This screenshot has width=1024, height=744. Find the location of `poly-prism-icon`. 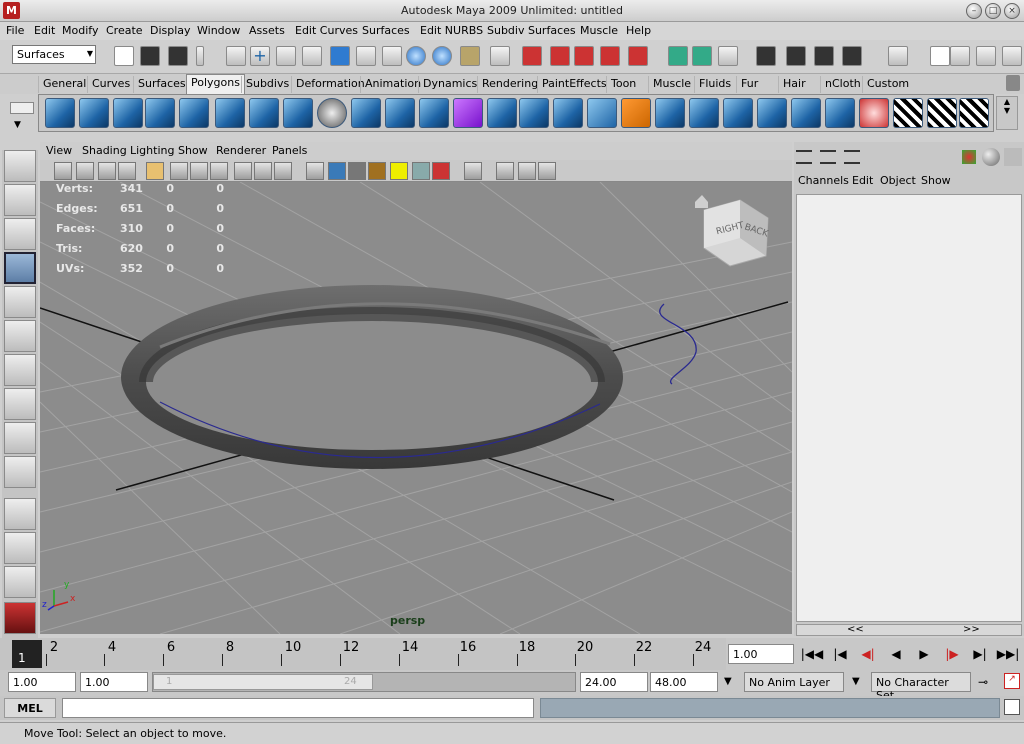

poly-prism-icon is located at coordinates (264, 113).